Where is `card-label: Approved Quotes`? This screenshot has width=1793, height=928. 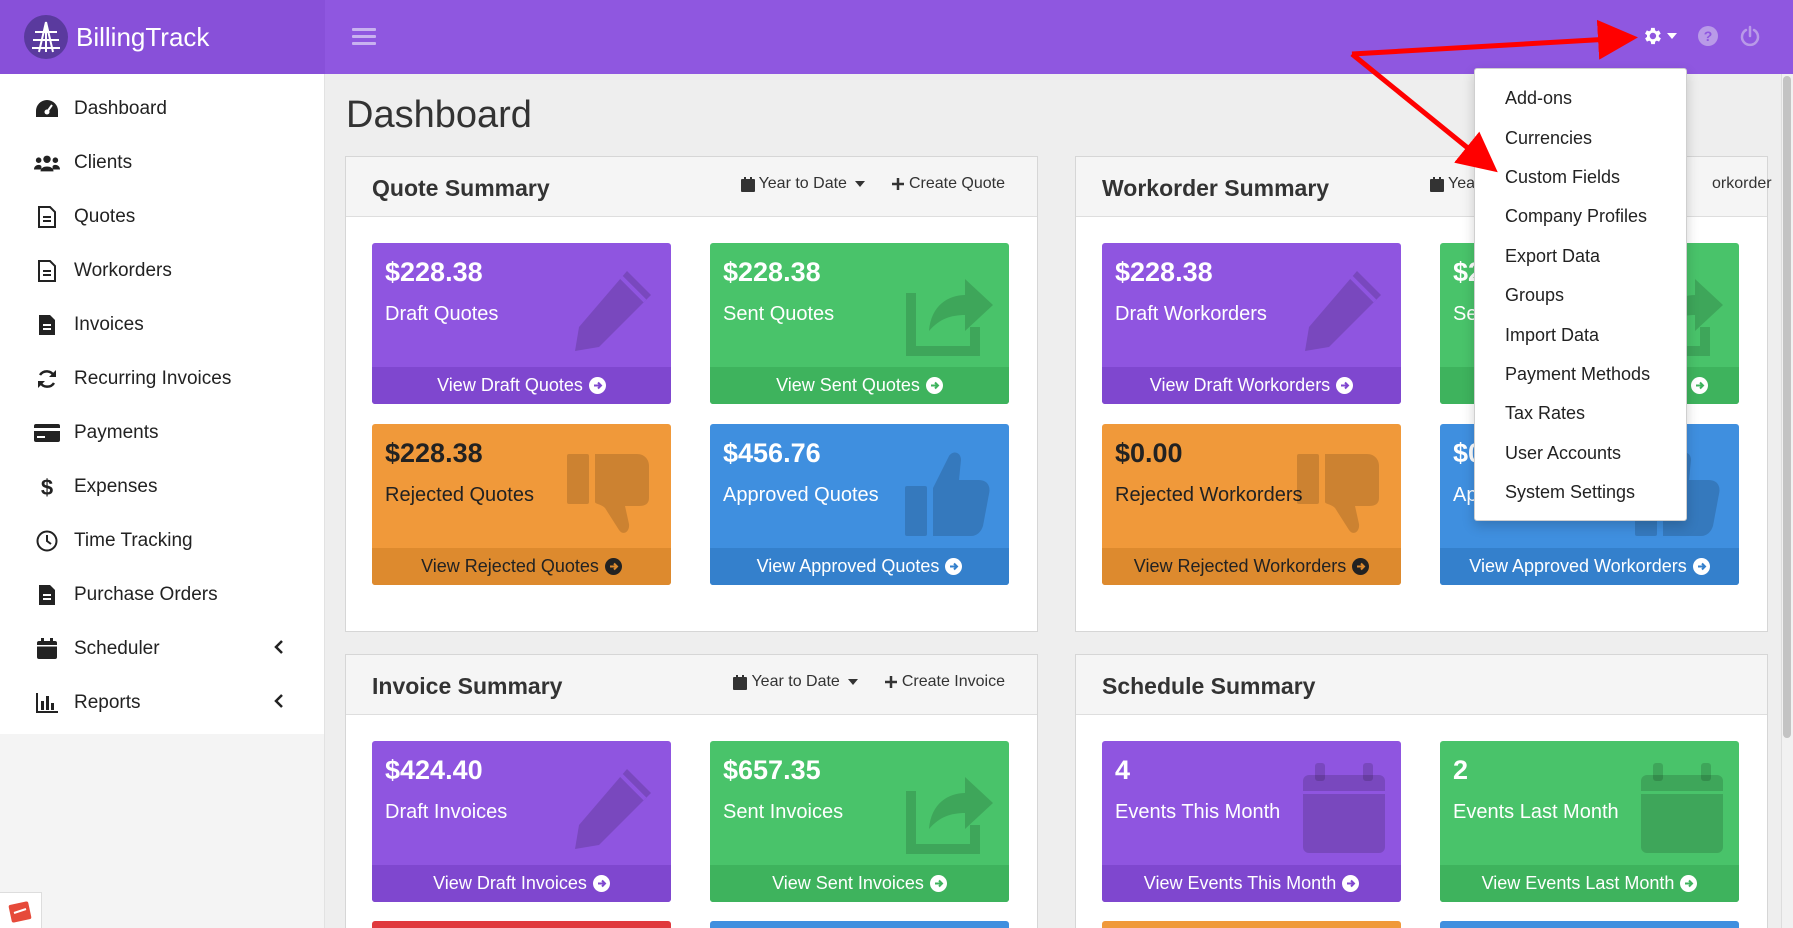
card-label: Approved Quotes is located at coordinates (801, 495).